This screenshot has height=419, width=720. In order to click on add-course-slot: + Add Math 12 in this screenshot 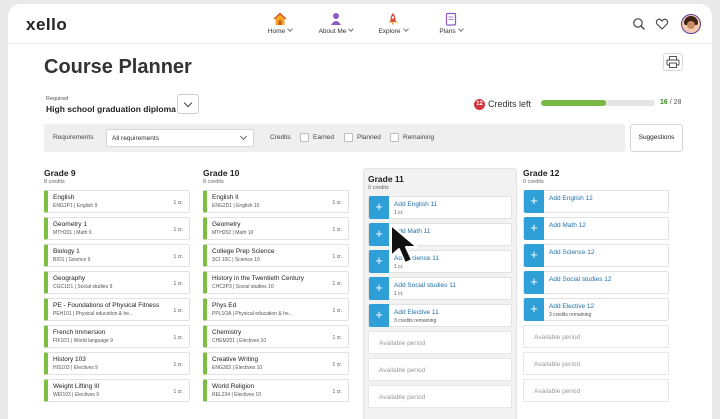, I will do `click(596, 228)`.